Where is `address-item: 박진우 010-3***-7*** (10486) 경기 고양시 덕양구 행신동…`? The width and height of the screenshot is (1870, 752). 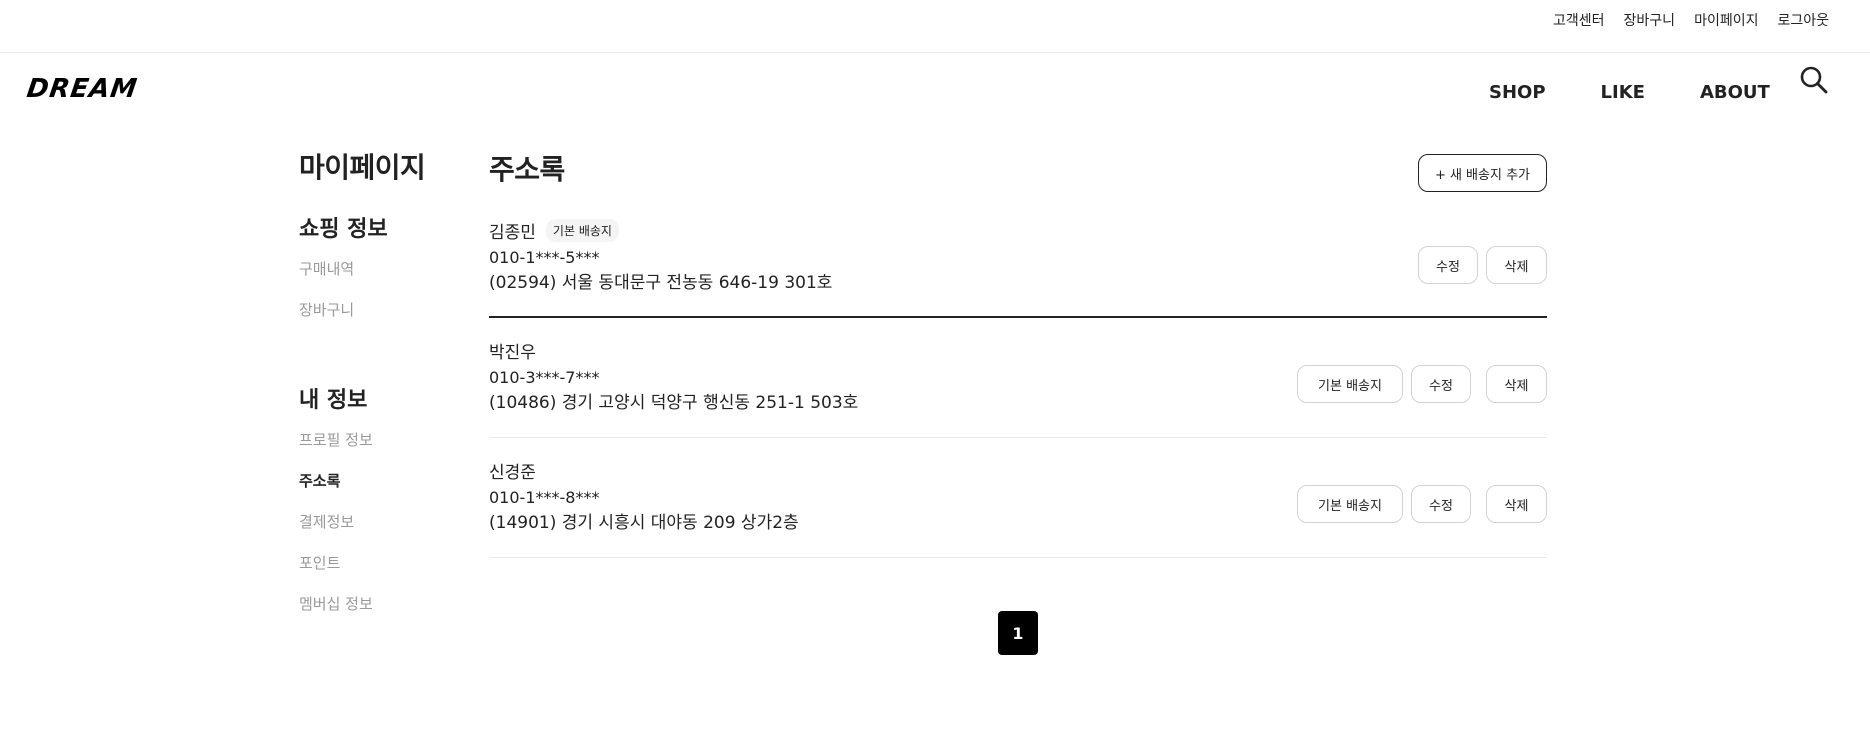 address-item: 박진우 010-3***-7*** (10486) 경기 고양시 덕양구 행신동… is located at coordinates (1018, 378).